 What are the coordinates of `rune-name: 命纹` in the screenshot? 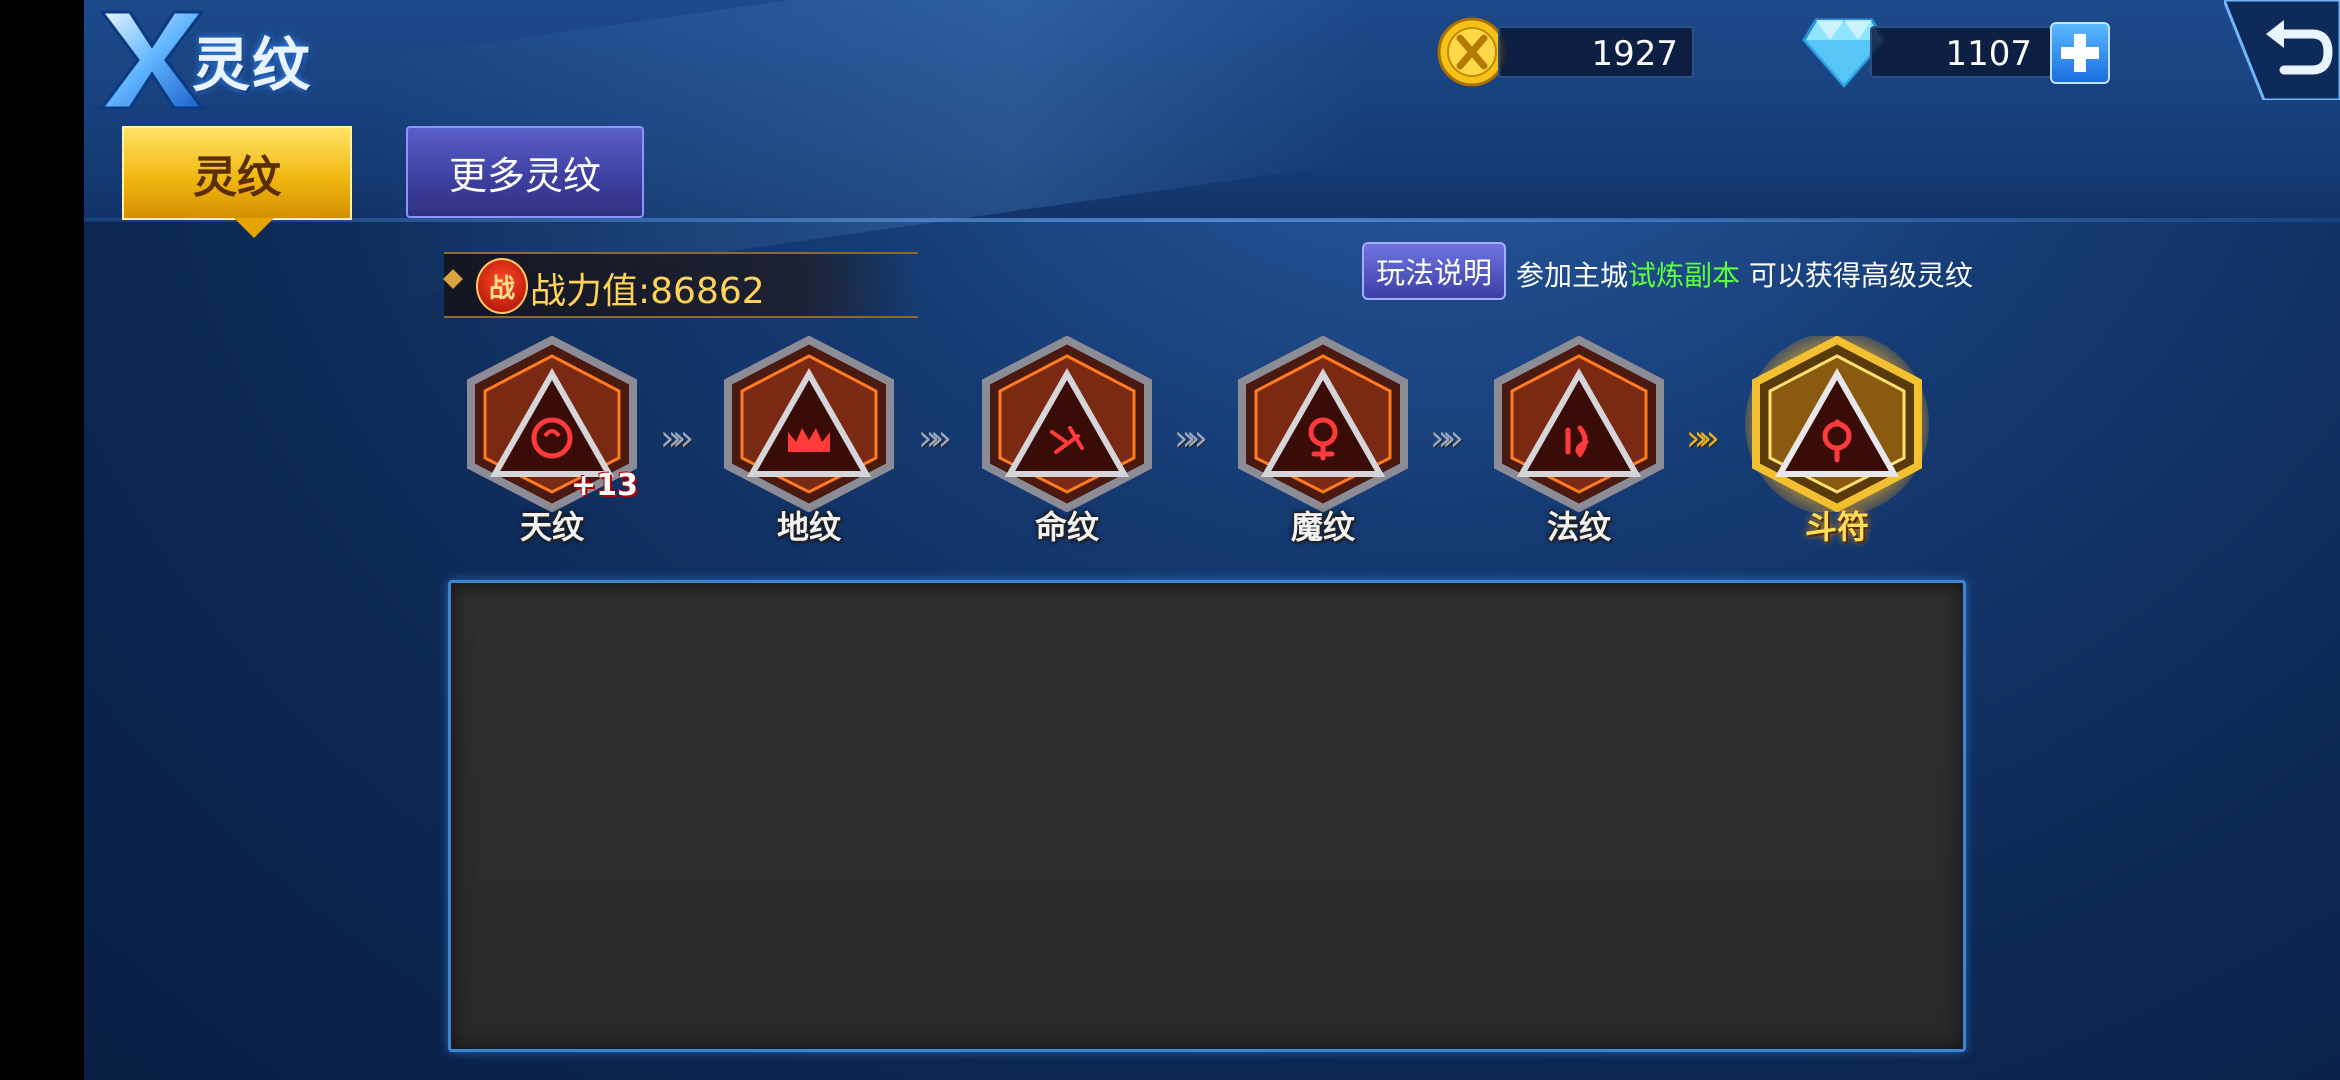 It's located at (1066, 527).